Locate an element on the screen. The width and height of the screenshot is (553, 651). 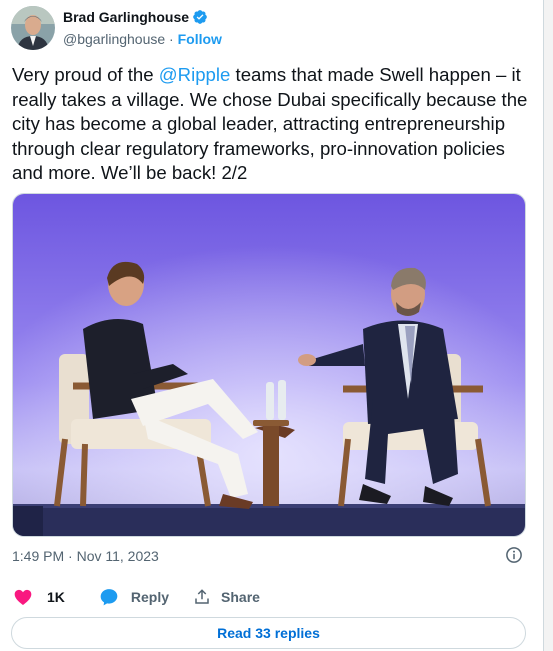
tweet-actions: 1K Reply Share is located at coordinates (136, 597).